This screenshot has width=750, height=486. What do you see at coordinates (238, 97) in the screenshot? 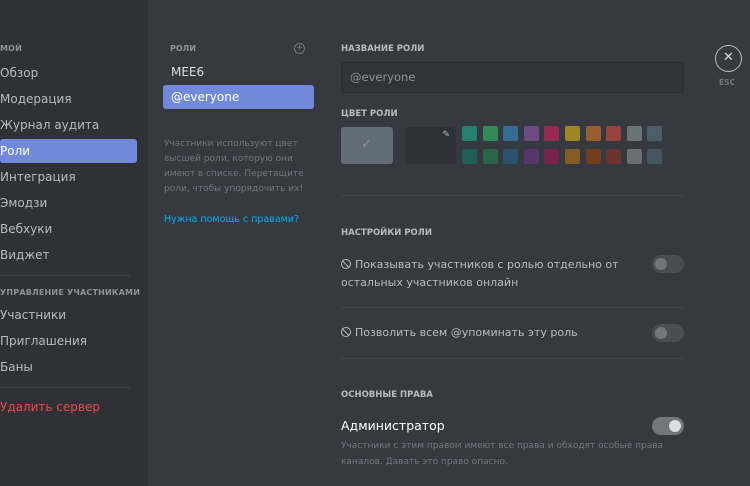
I see `role-item-everyone: @everyone` at bounding box center [238, 97].